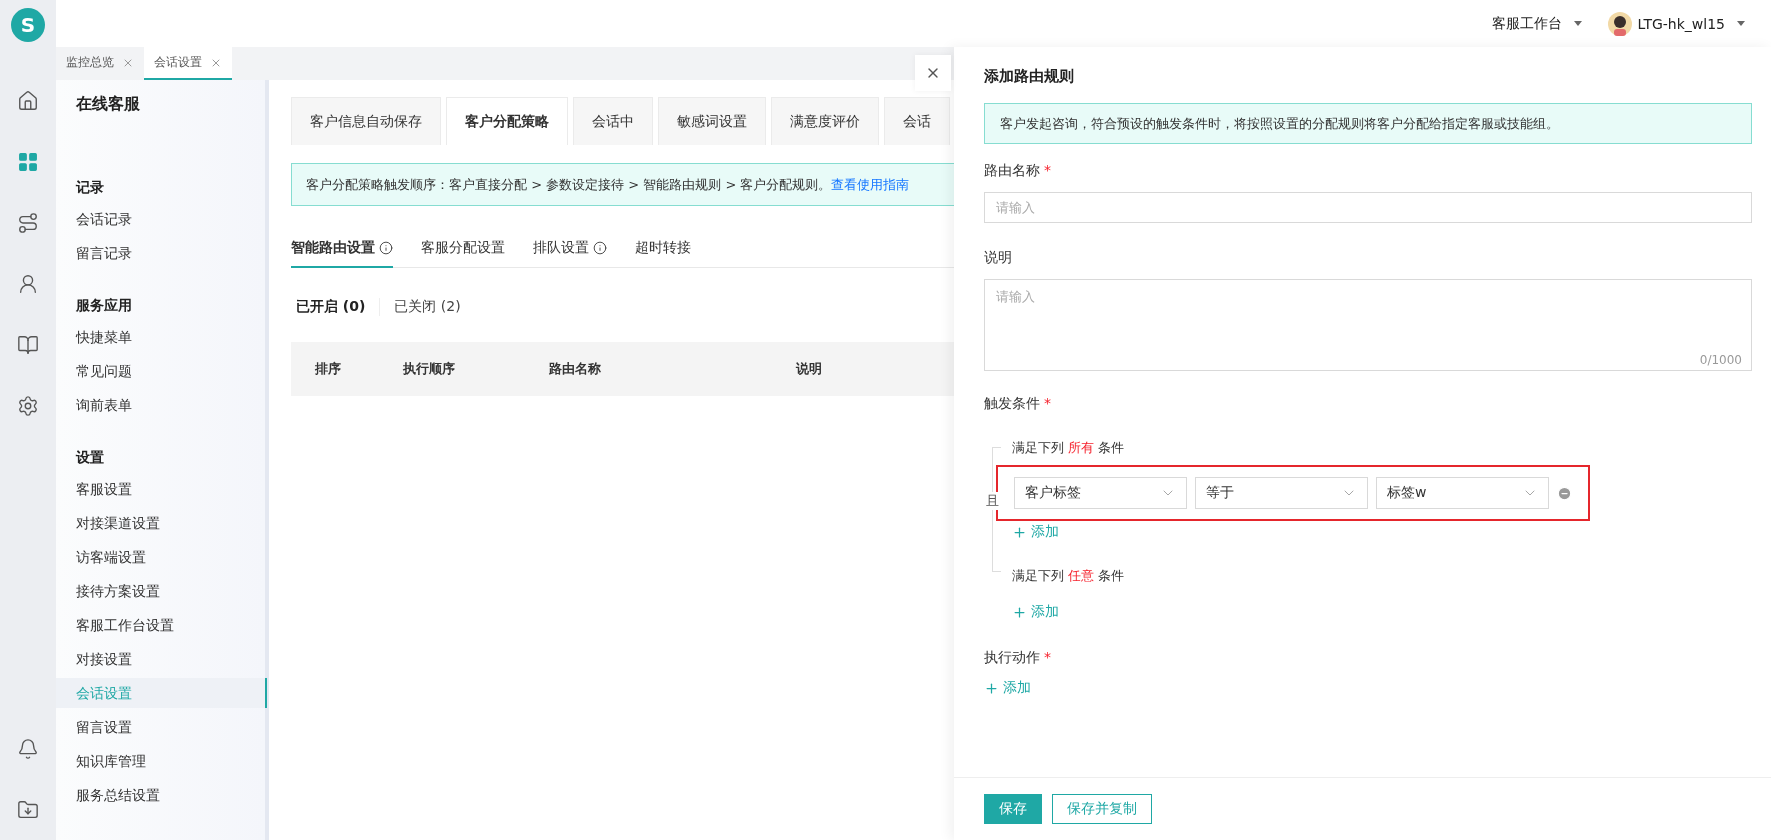 The height and width of the screenshot is (840, 1771). Describe the element at coordinates (575, 369) in the screenshot. I see `column-header: 路由名称` at that location.